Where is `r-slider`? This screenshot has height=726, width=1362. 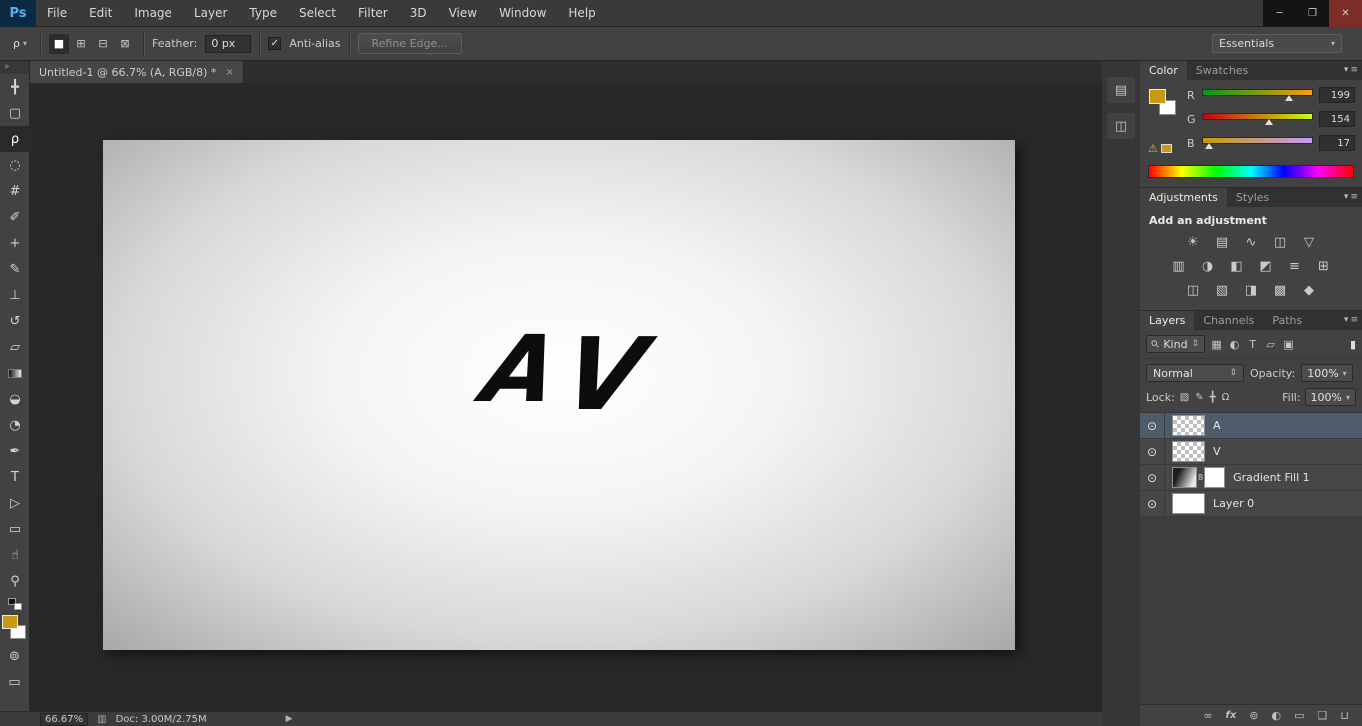
r-slider is located at coordinates (1257, 95).